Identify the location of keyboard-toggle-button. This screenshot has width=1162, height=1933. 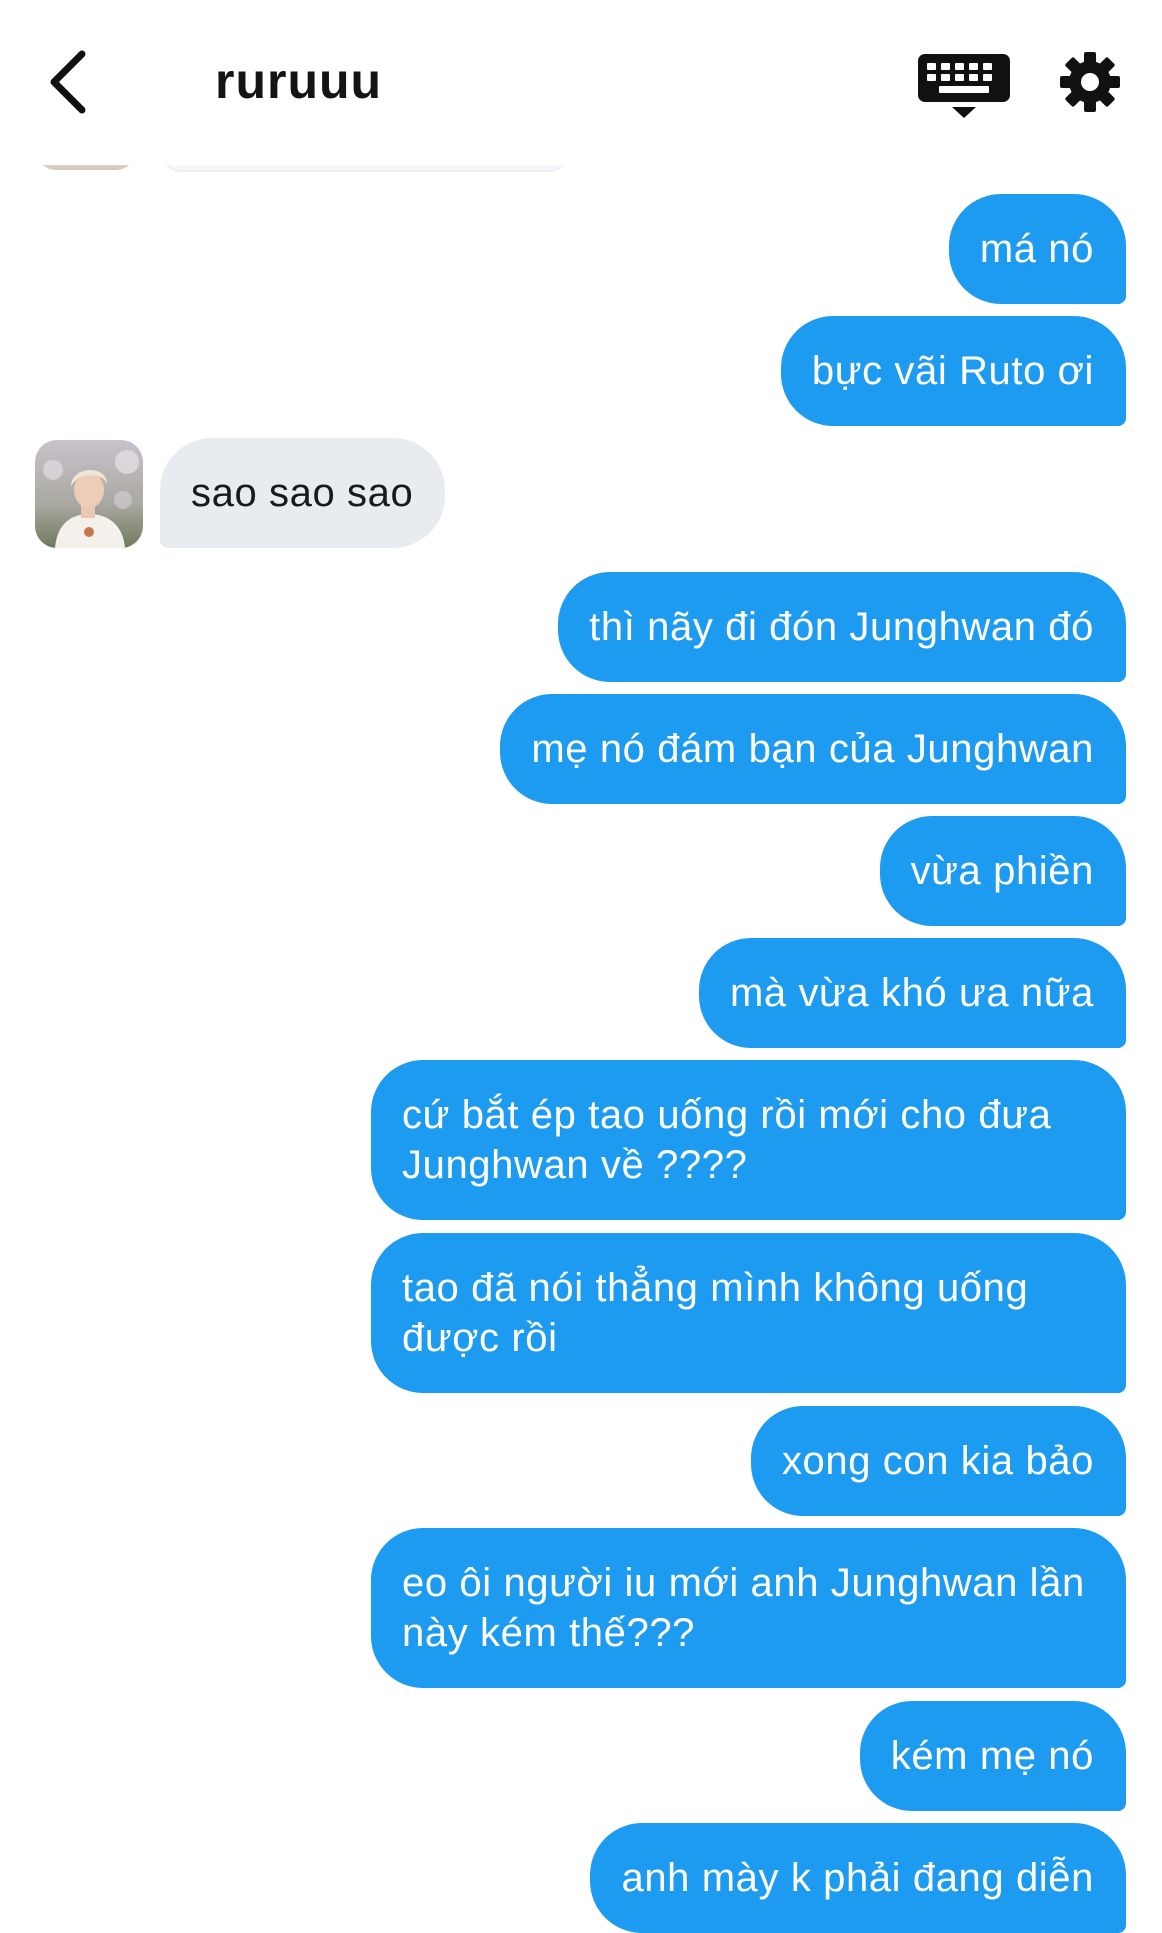
(964, 86).